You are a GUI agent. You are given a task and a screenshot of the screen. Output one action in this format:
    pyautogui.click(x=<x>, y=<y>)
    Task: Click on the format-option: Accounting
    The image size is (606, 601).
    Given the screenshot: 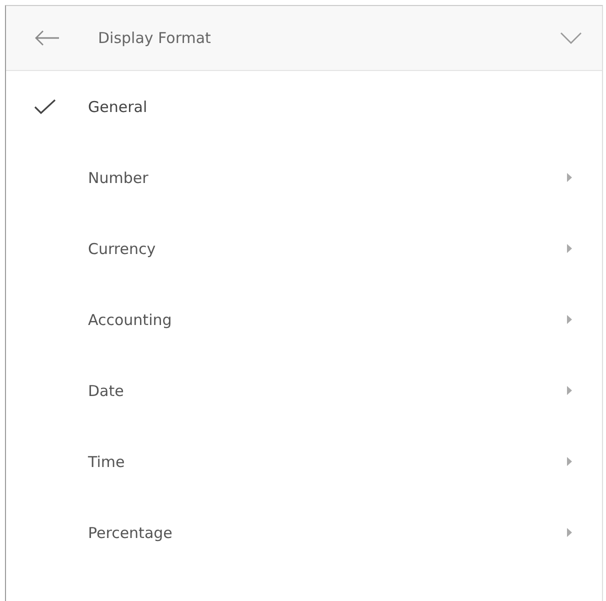 What is the action you would take?
    pyautogui.click(x=304, y=319)
    